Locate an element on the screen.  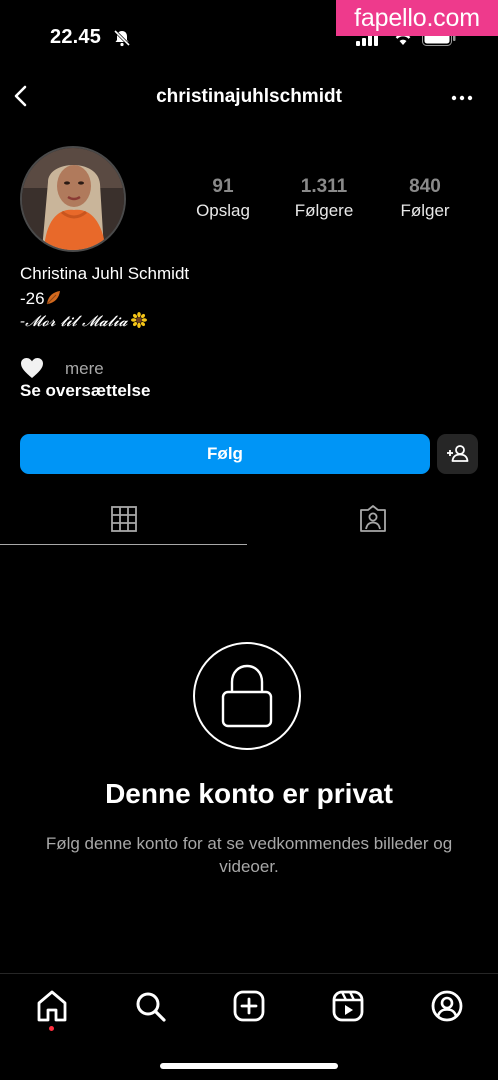
stat-followers: 1.311 Følgere is located at coordinates (324, 198).